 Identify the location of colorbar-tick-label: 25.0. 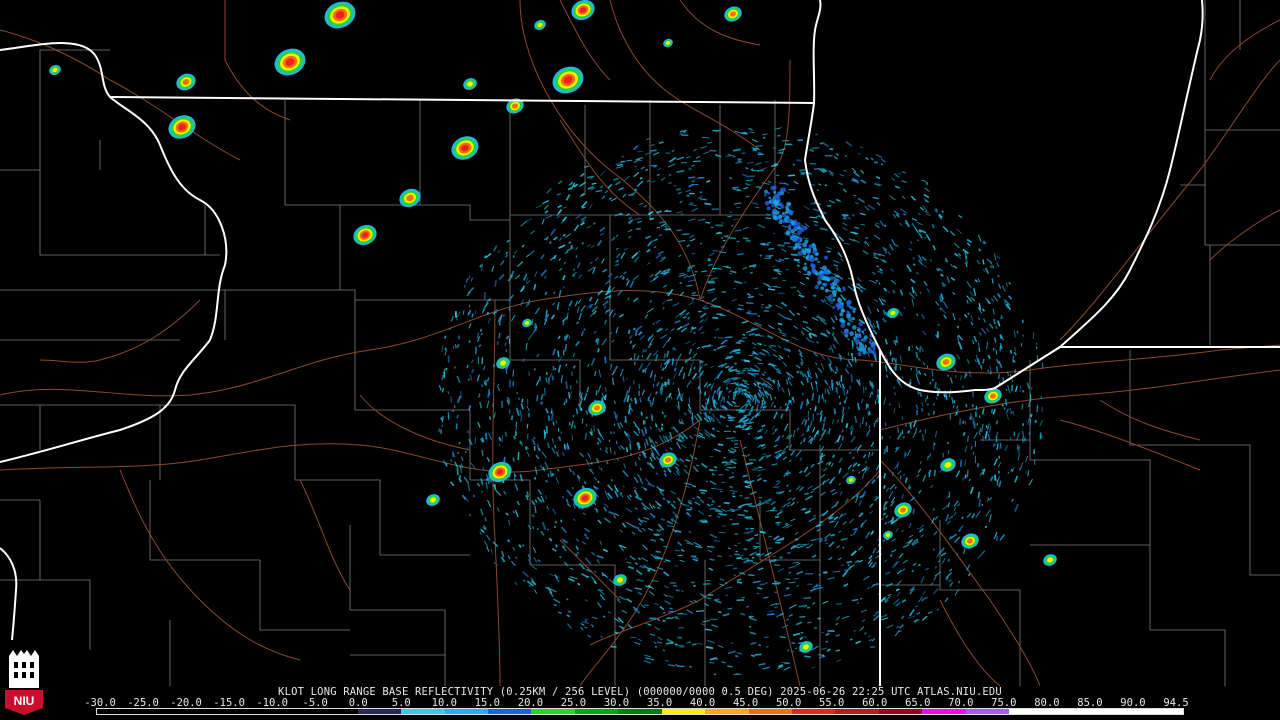
(573, 703).